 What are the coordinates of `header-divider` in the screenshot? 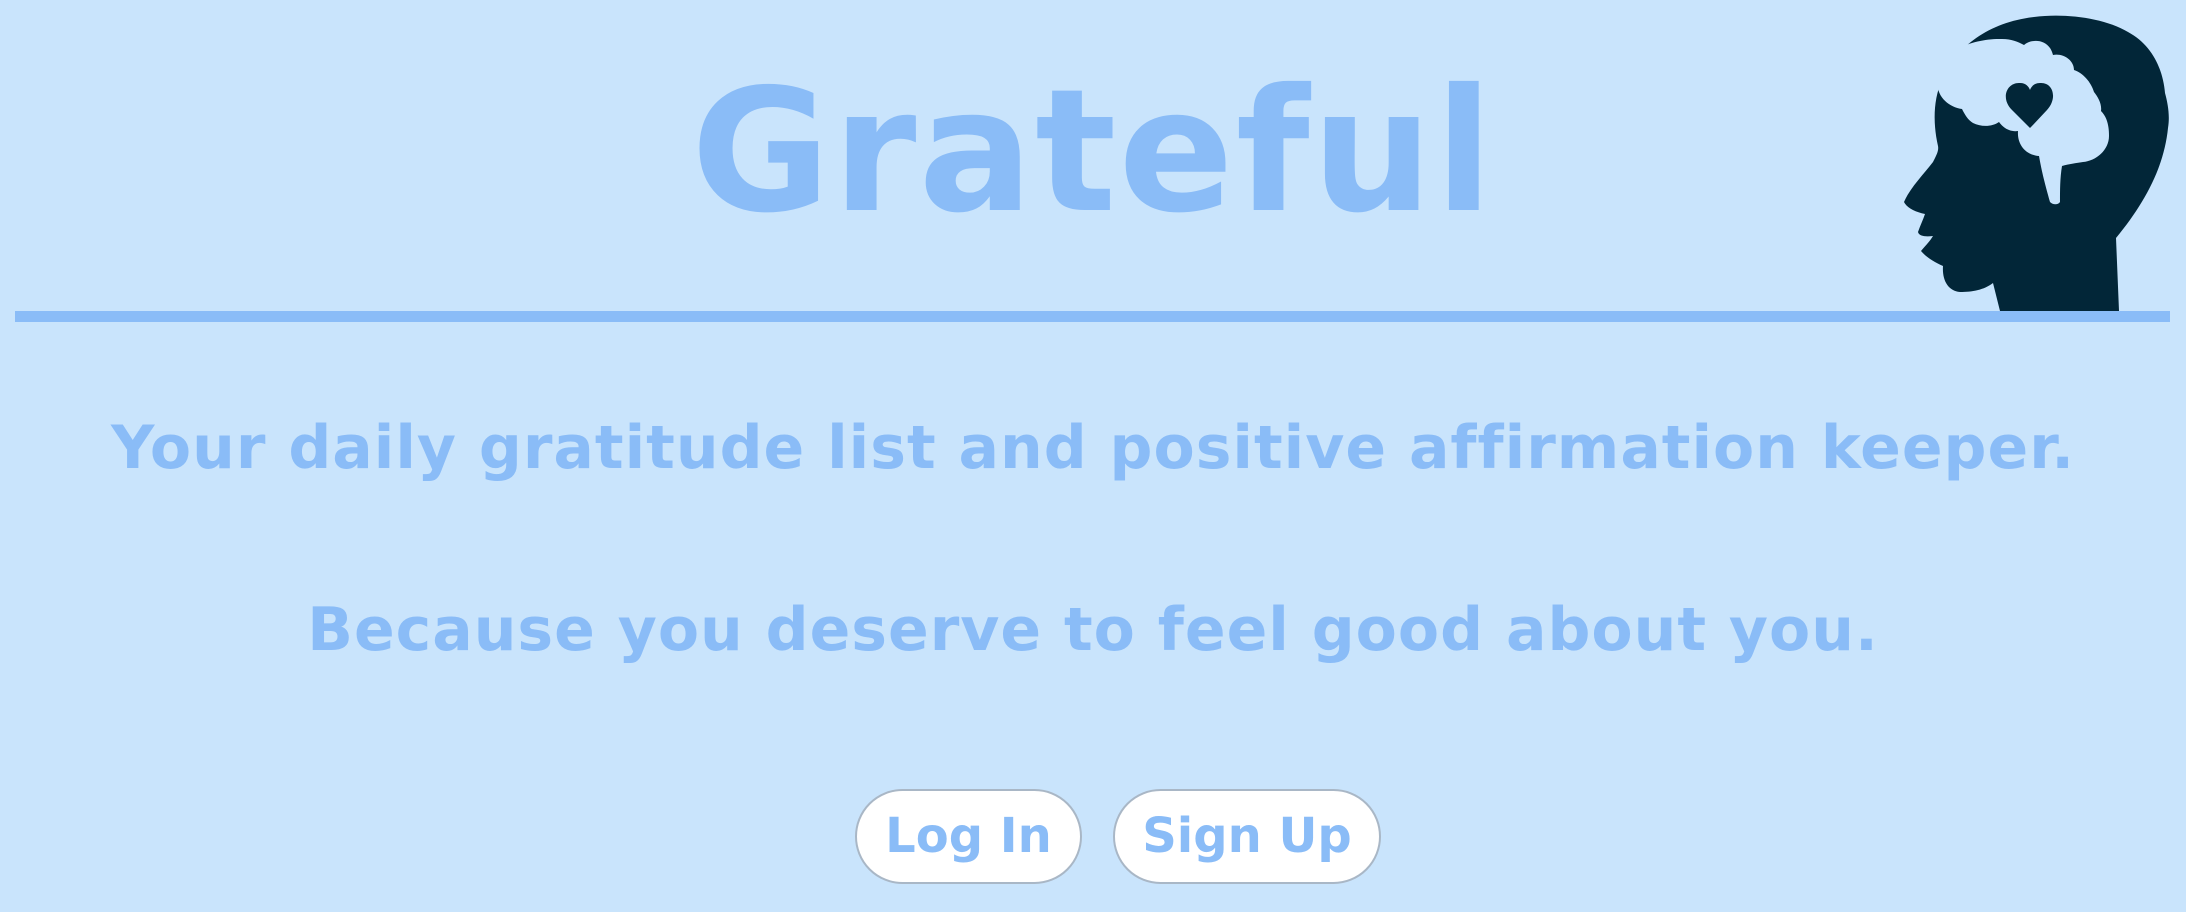 It's located at (1092, 316).